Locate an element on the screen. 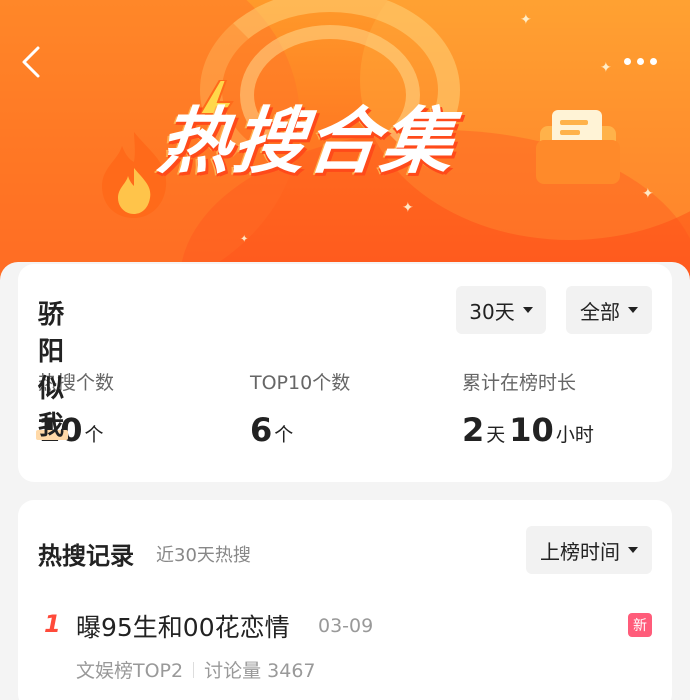 Image resolution: width=690 pixels, height=700 pixels. record-meta: 文娱榜TOP2 讨论量 3467 is located at coordinates (196, 669).